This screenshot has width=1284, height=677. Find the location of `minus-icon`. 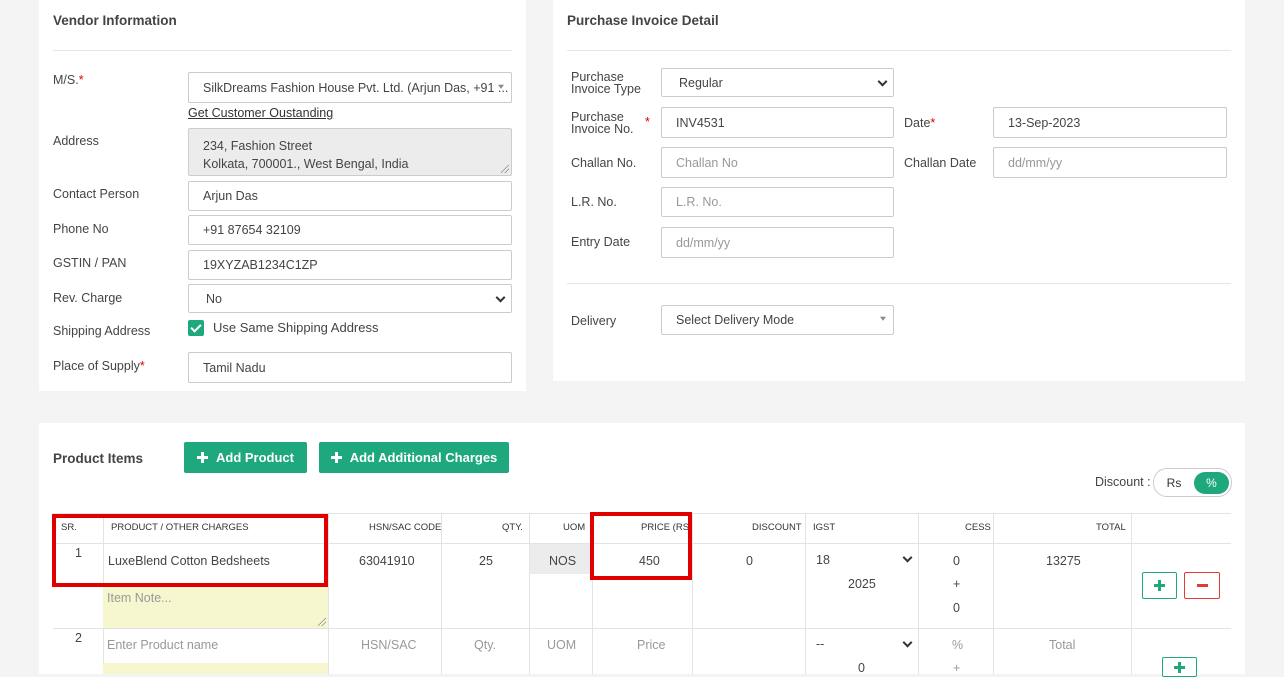

minus-icon is located at coordinates (1202, 585).